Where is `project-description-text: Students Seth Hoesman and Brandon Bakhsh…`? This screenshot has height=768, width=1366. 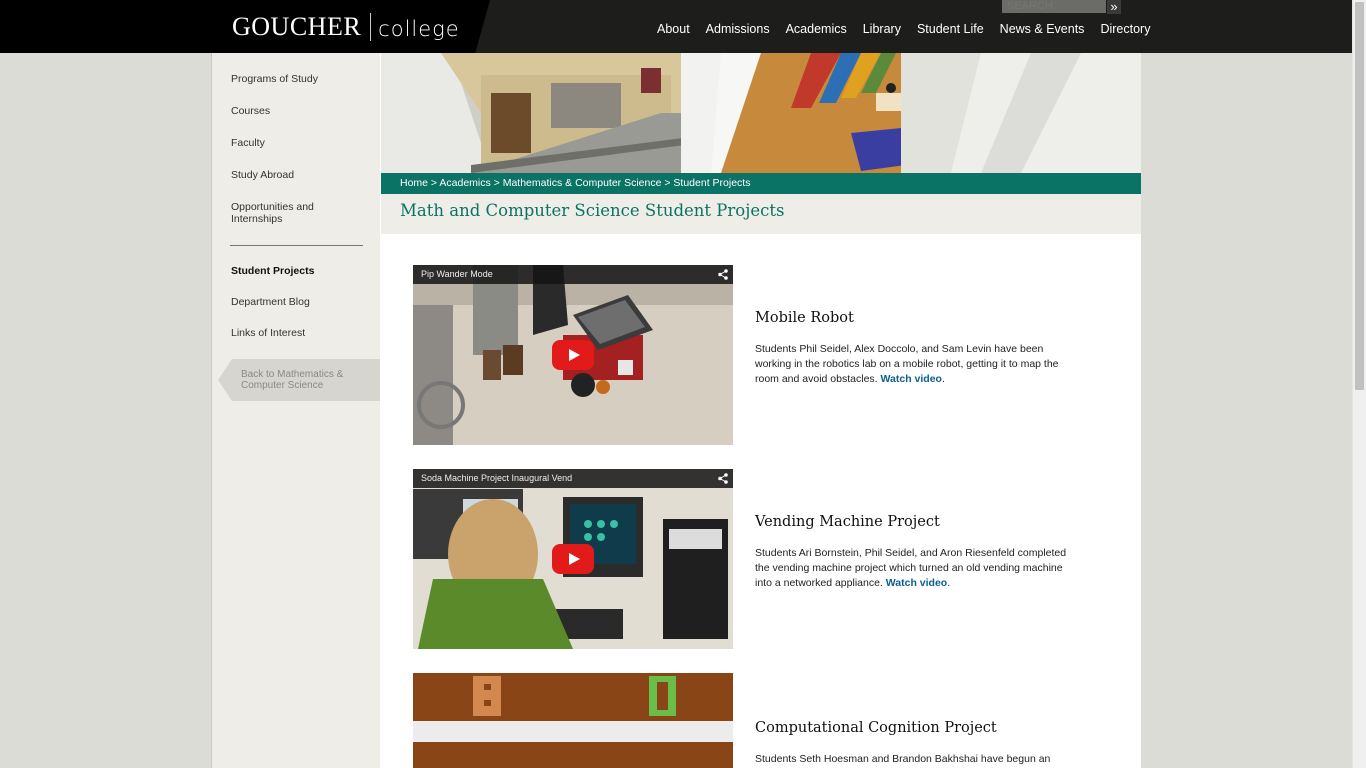
project-description-text: Students Seth Hoesman and Brandon Bakhsh… is located at coordinates (903, 759).